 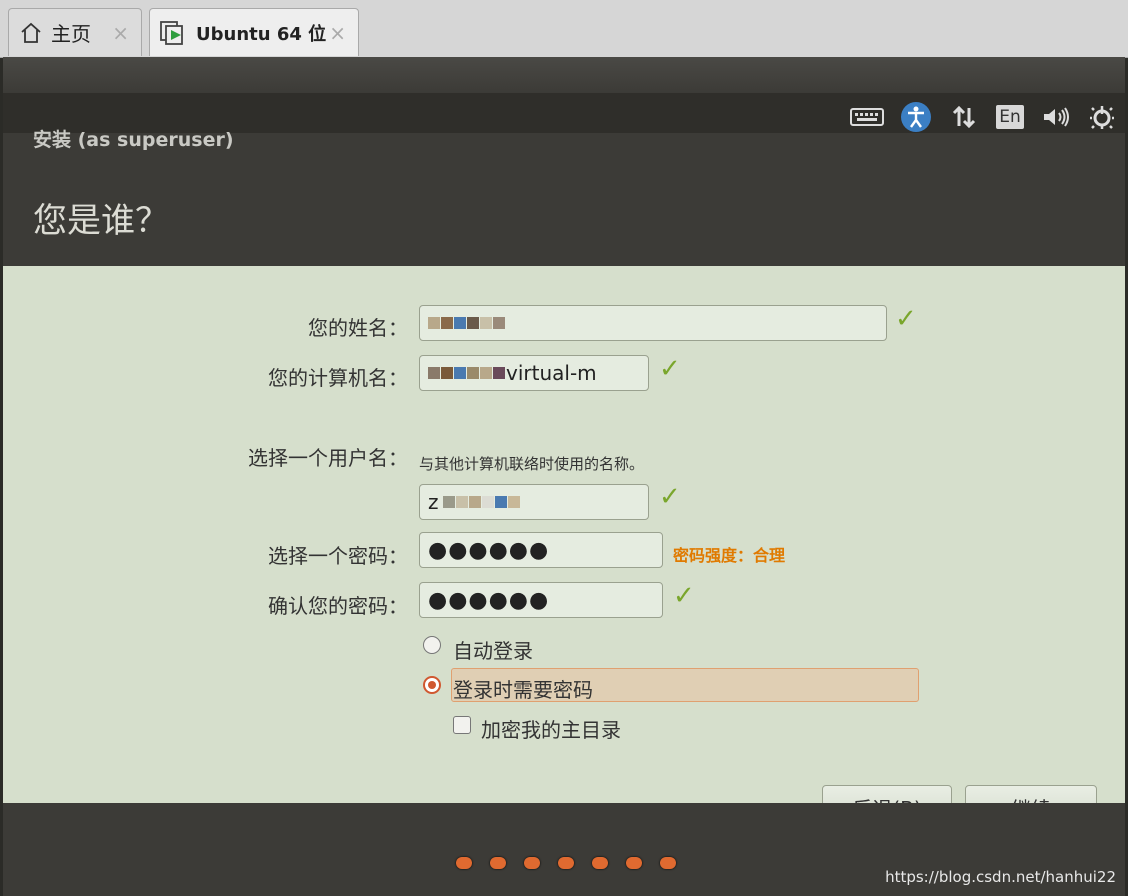 I want to click on network-icon, so click(x=964, y=117).